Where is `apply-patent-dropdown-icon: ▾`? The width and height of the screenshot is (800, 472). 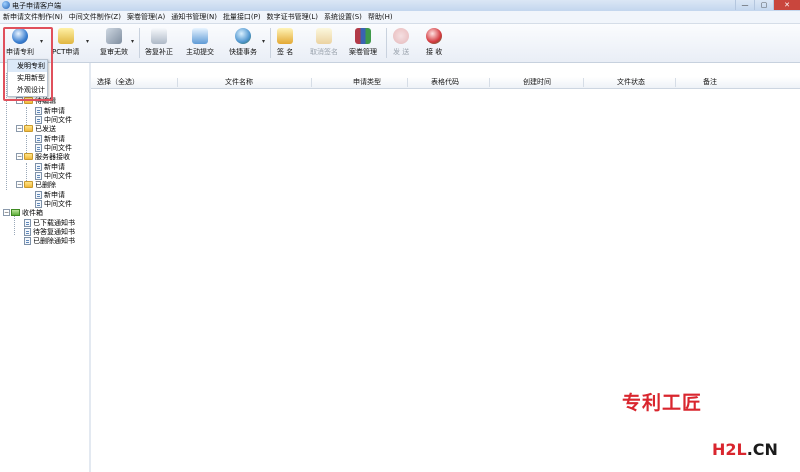 apply-patent-dropdown-icon: ▾ is located at coordinates (41, 41).